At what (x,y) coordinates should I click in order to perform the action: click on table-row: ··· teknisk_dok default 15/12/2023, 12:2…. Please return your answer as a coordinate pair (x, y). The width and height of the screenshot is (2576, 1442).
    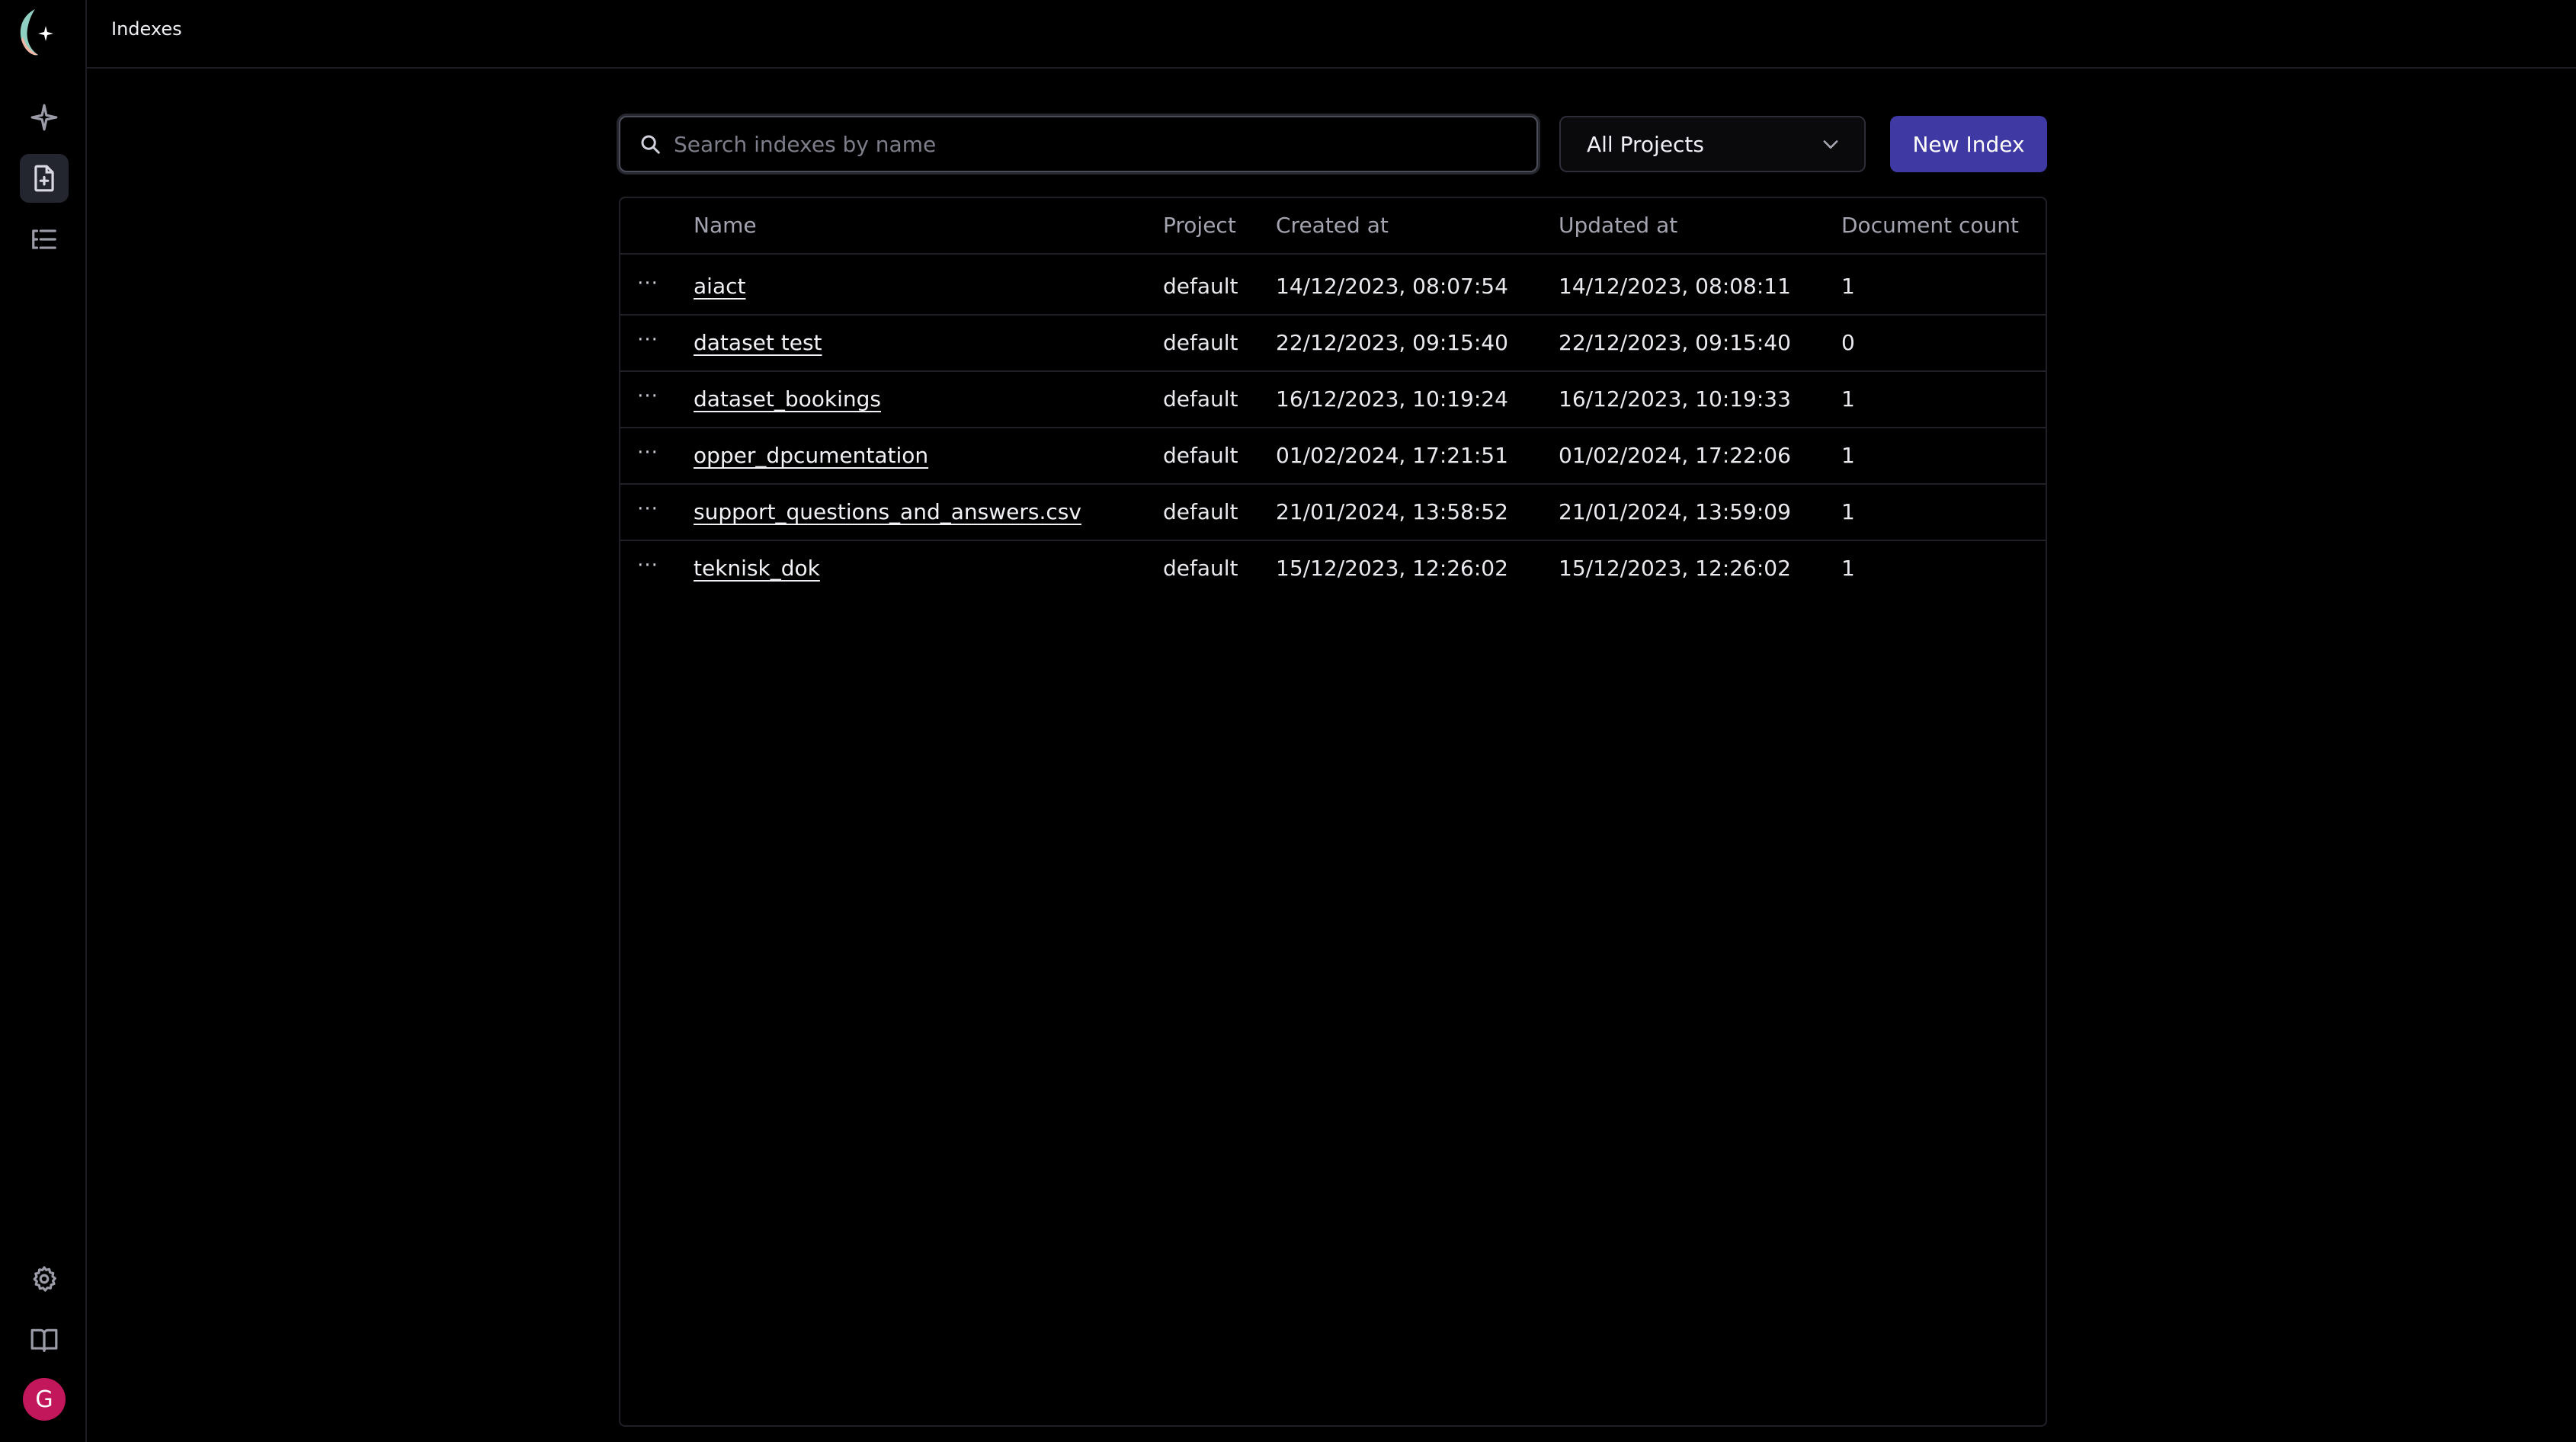
    Looking at the image, I should click on (1333, 569).